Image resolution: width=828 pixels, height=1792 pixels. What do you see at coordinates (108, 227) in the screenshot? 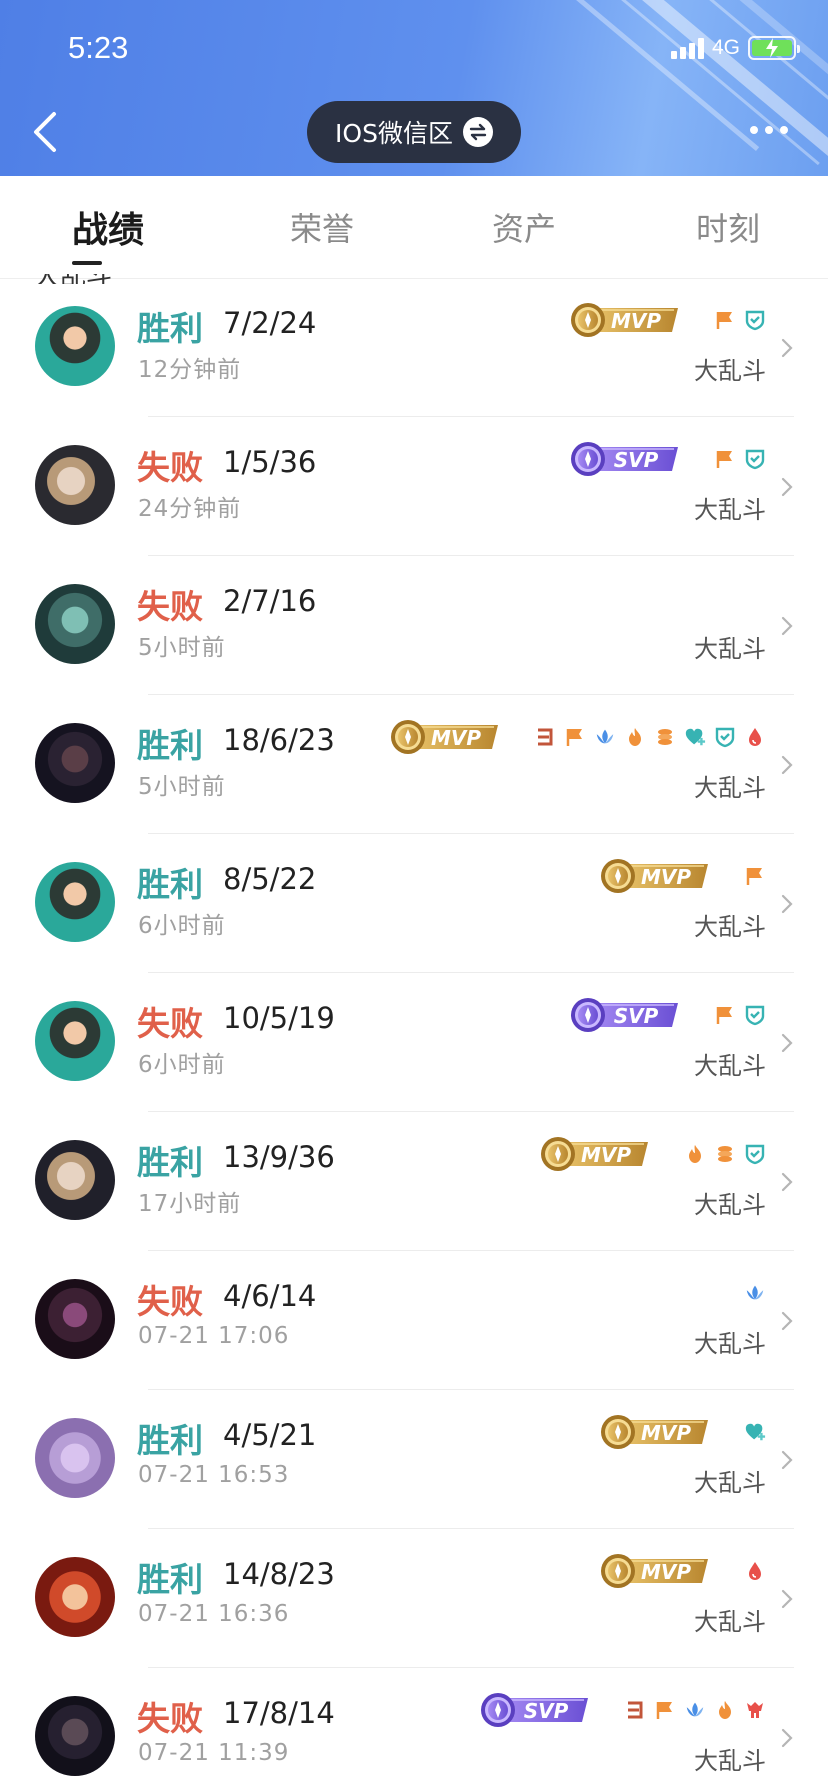
I see `tab-record: 战绩` at bounding box center [108, 227].